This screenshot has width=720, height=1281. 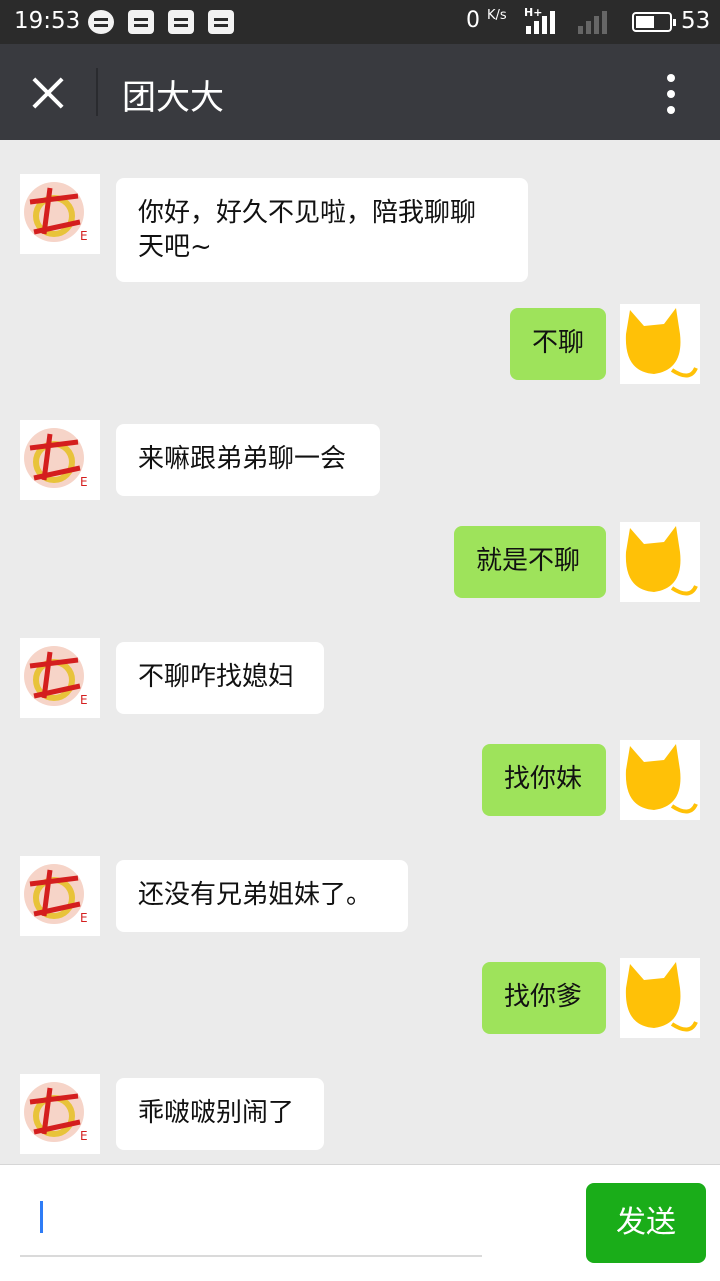 What do you see at coordinates (181, 22) in the screenshot?
I see `mail-notification-icon` at bounding box center [181, 22].